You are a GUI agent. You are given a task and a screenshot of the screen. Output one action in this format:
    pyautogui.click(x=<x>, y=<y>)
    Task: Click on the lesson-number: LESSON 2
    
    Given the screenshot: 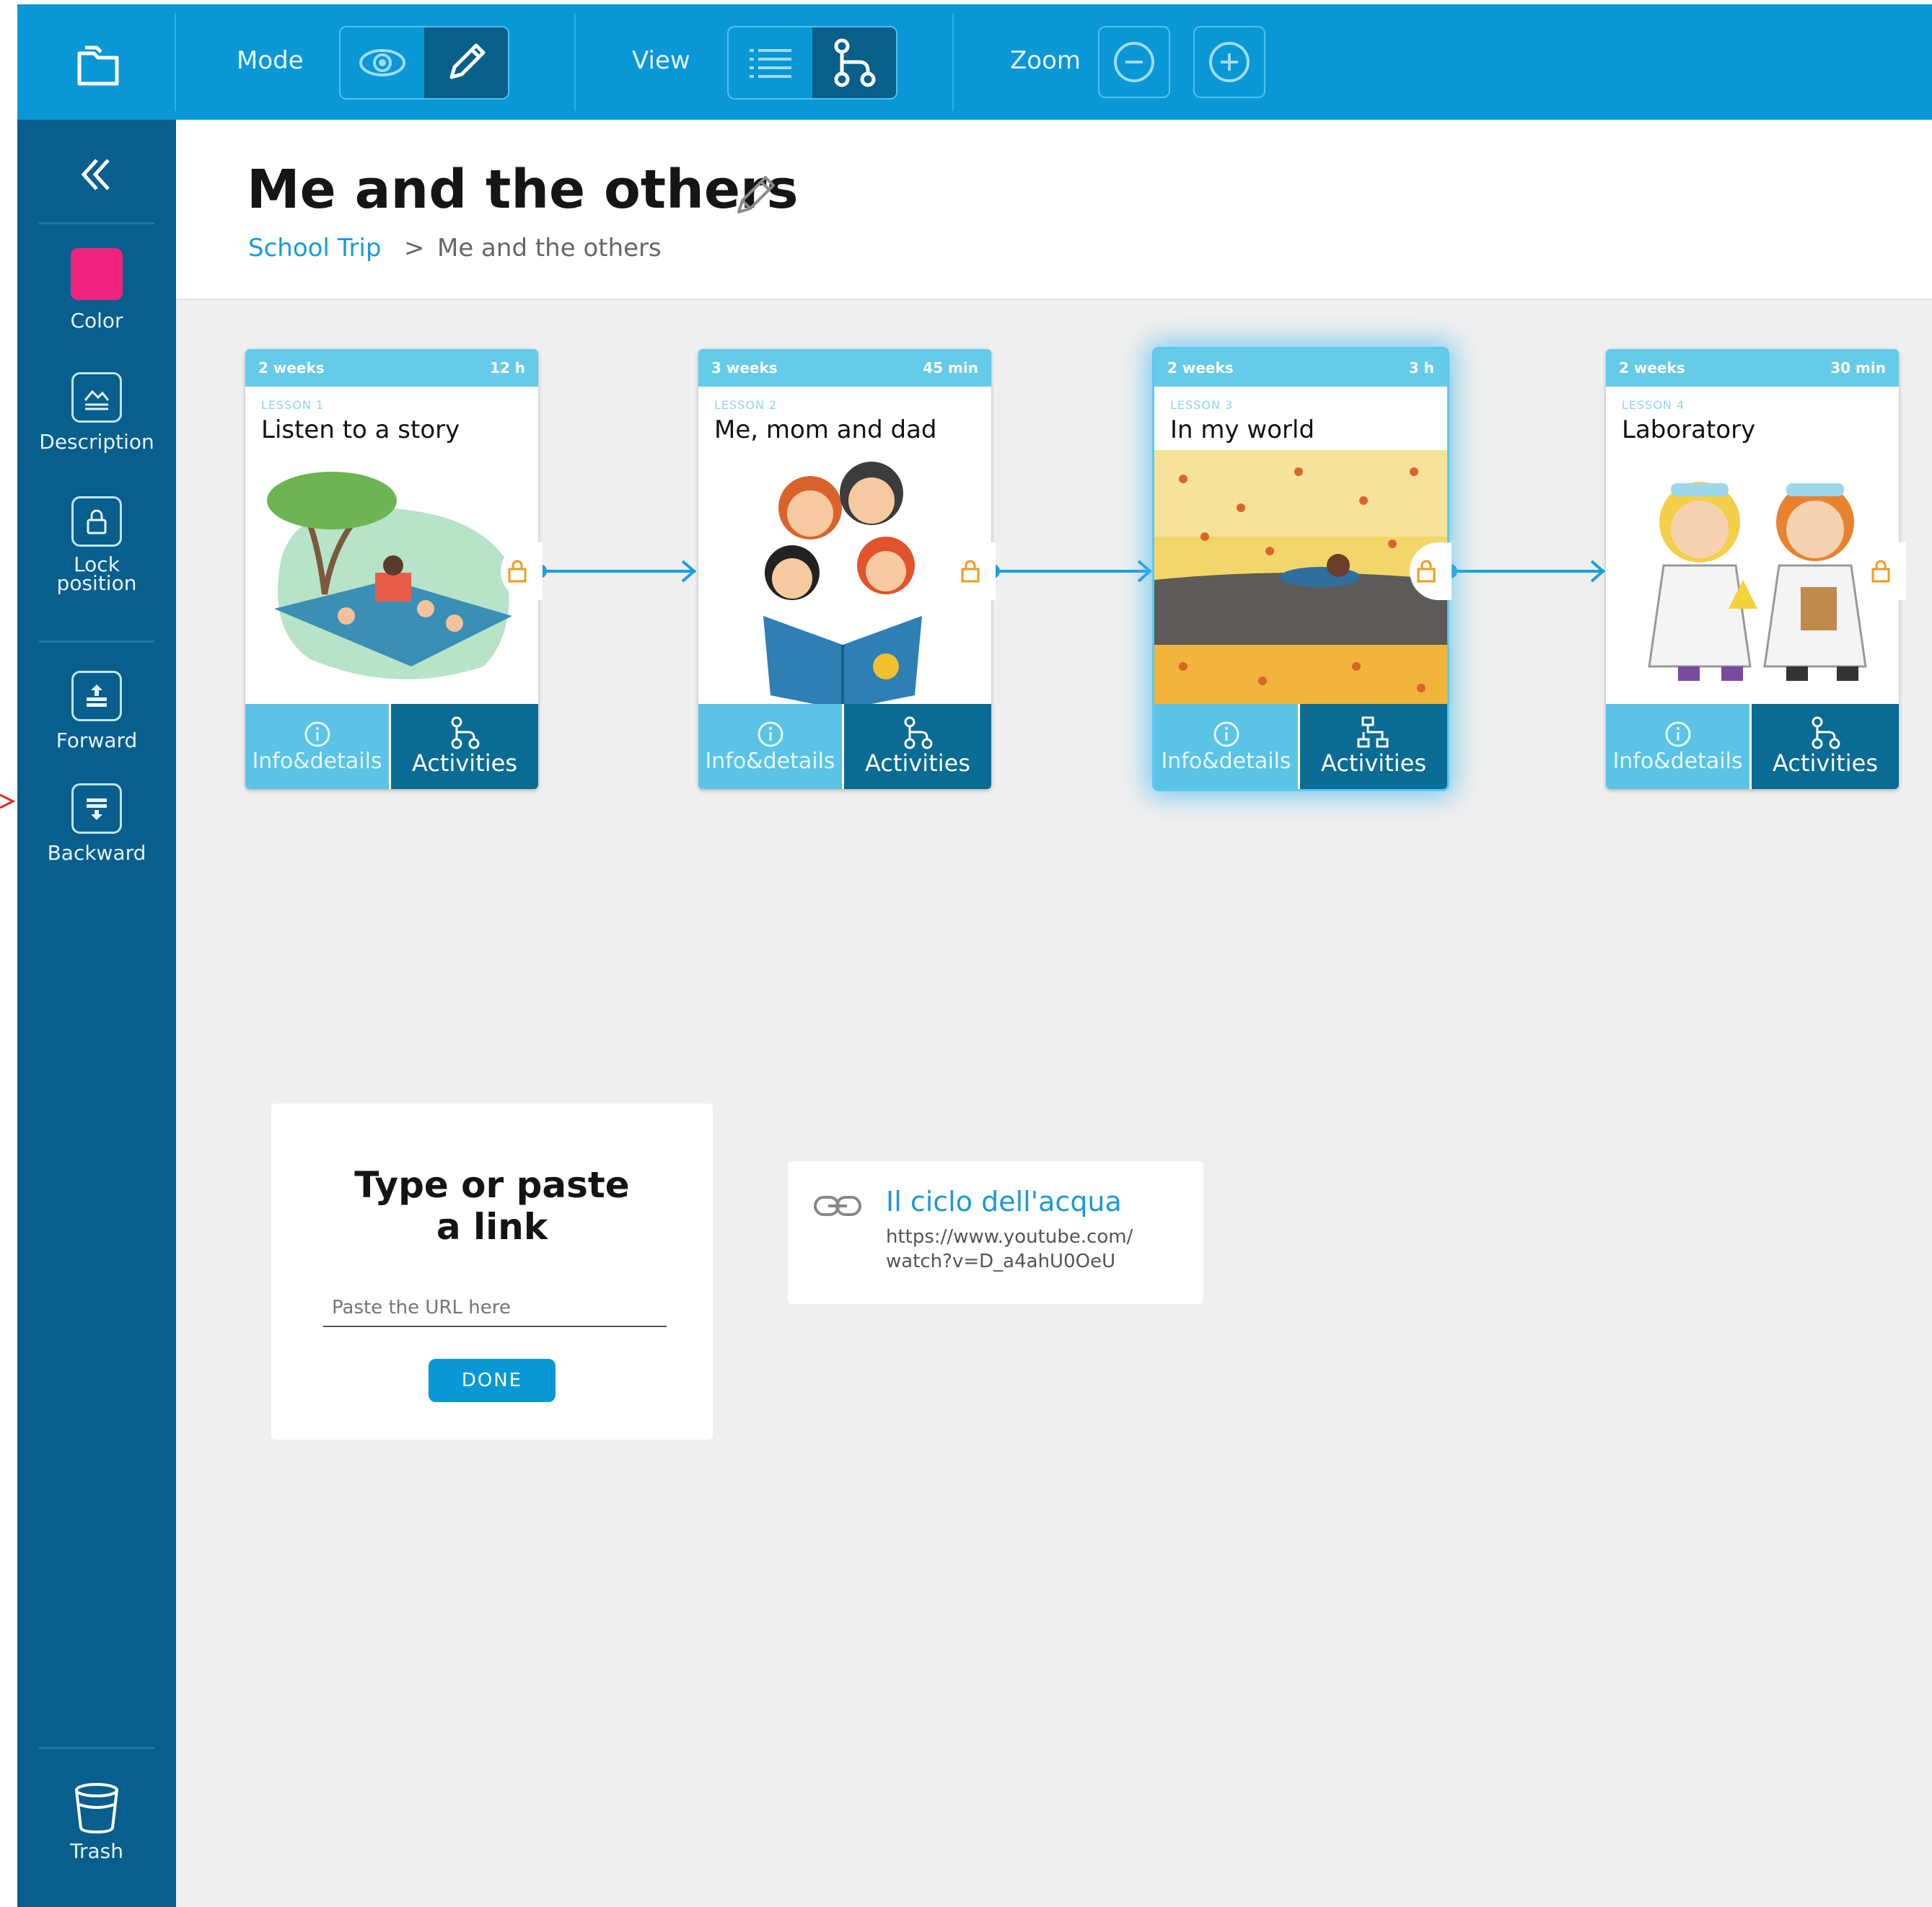 What is the action you would take?
    pyautogui.click(x=746, y=405)
    